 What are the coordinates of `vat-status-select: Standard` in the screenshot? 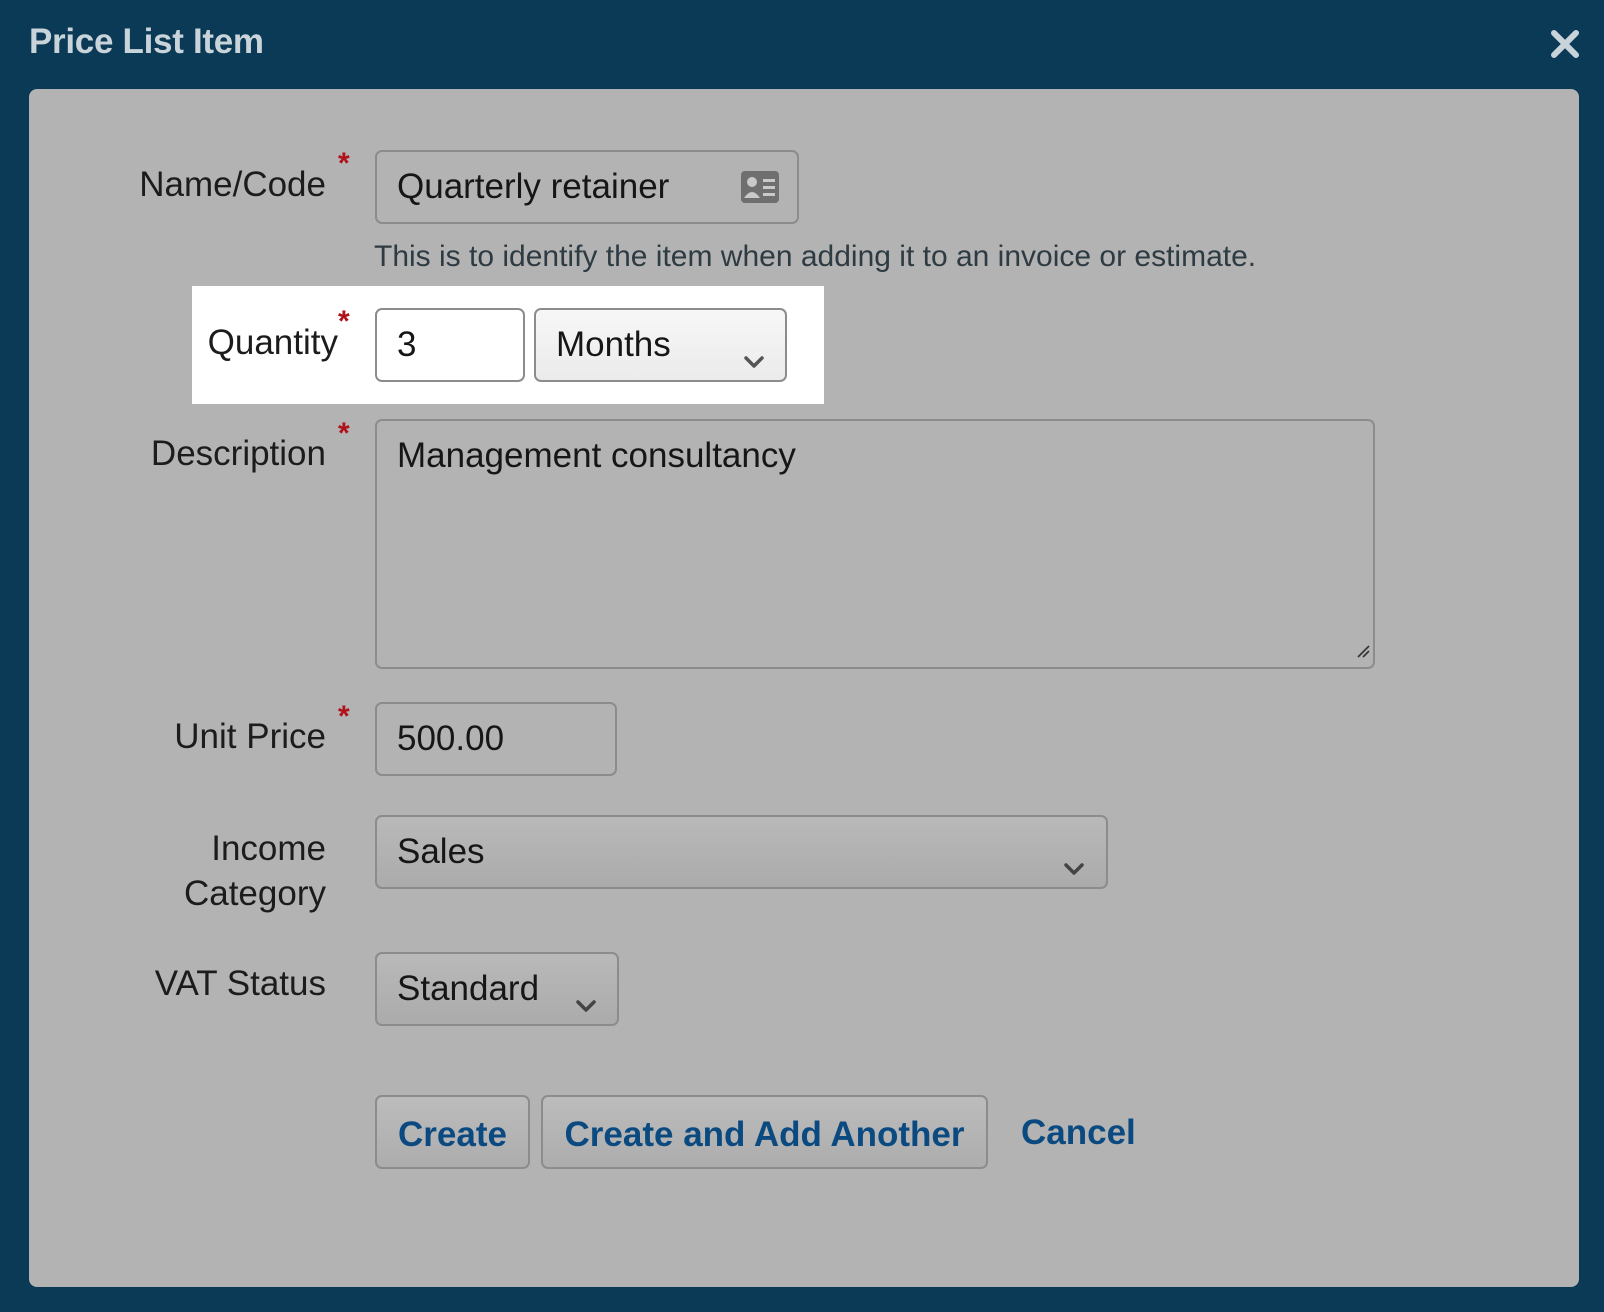 It's located at (497, 989).